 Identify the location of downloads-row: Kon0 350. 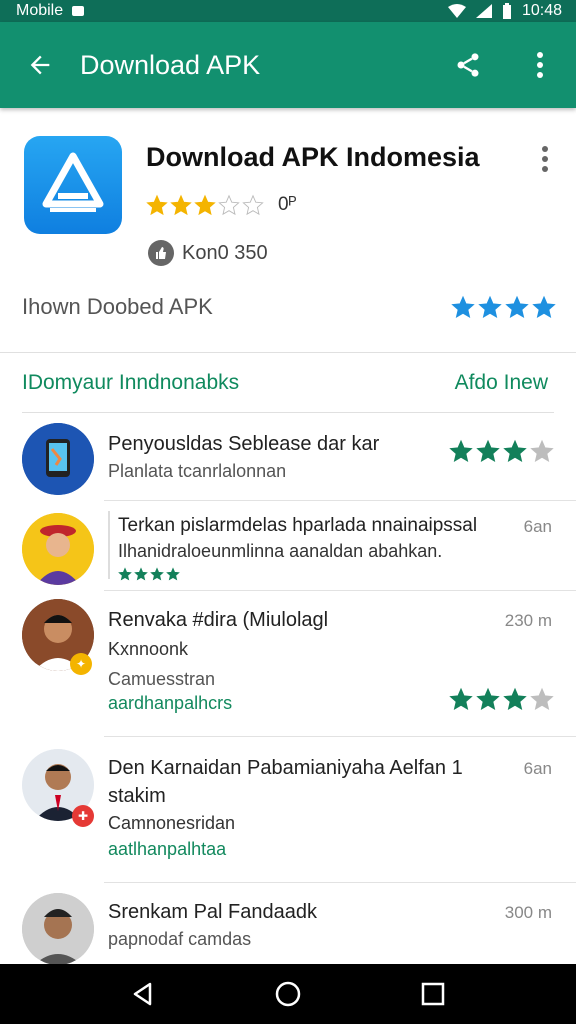
(208, 253).